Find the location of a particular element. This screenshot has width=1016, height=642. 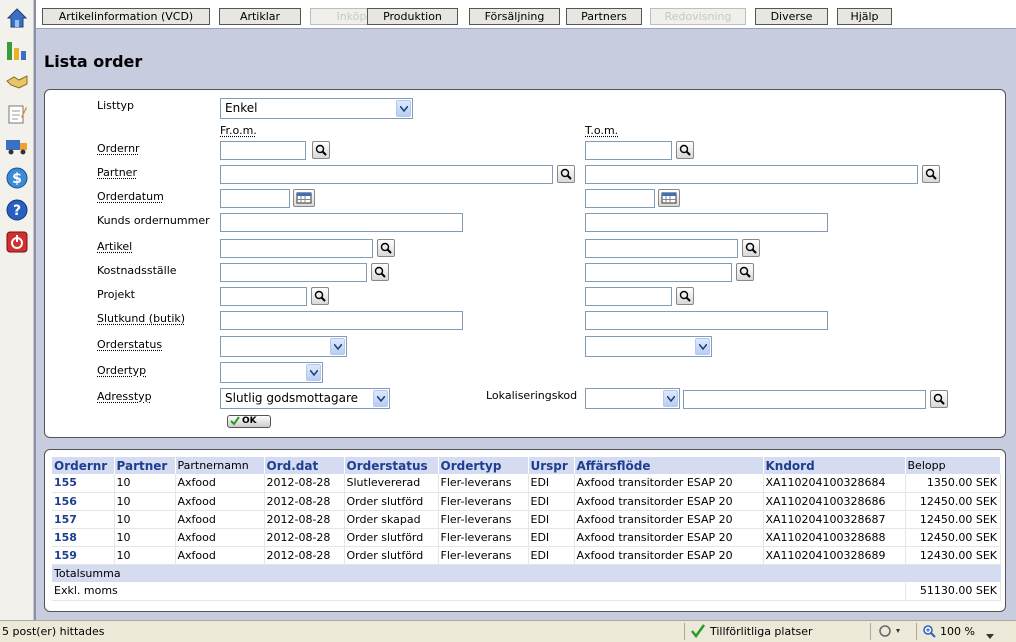

projekt-to-input is located at coordinates (628, 296).